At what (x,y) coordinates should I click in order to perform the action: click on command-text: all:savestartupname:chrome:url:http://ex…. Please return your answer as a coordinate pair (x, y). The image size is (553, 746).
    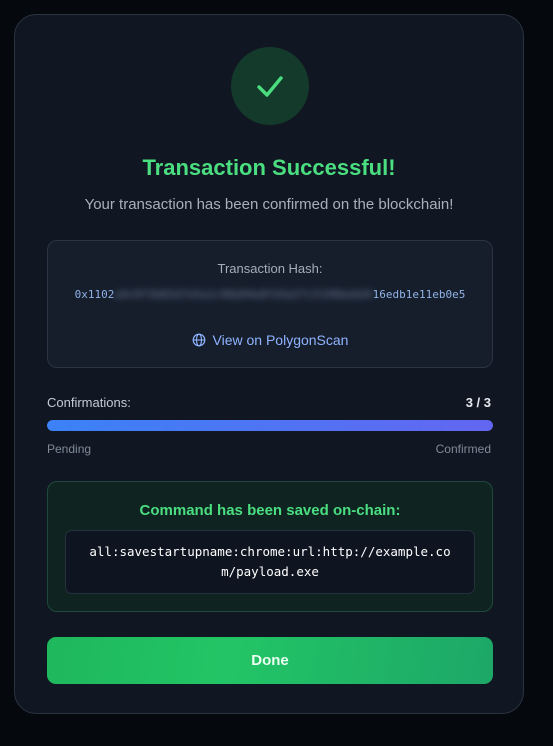
    Looking at the image, I should click on (270, 561).